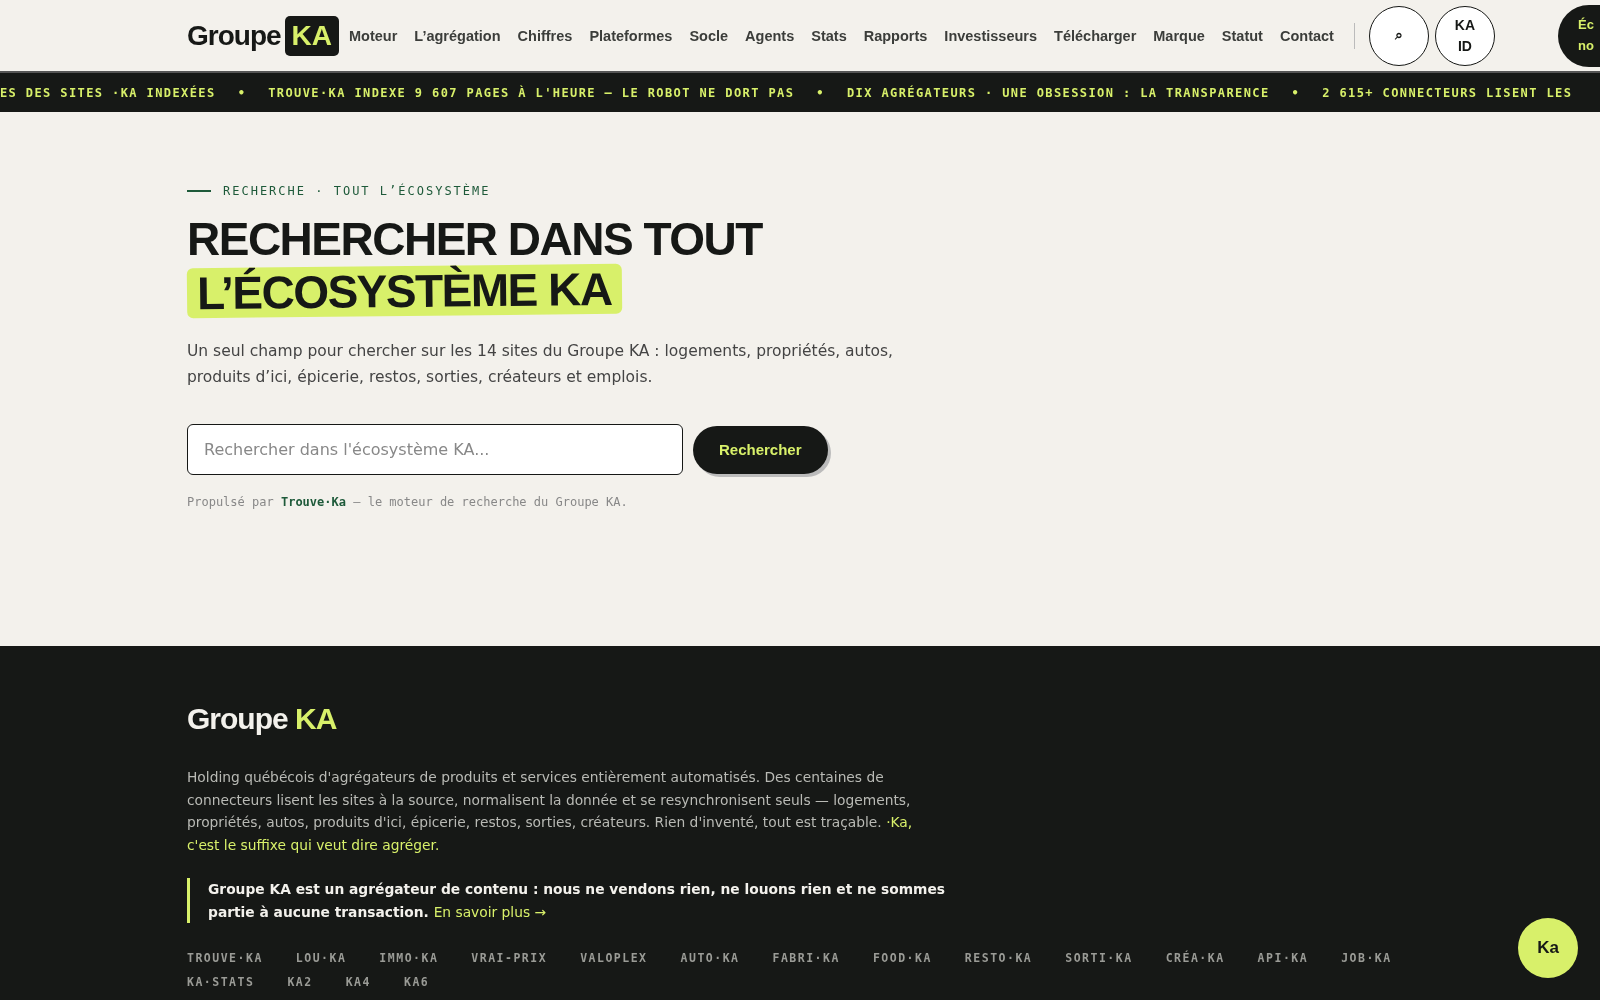 The image size is (1600, 1000). Describe the element at coordinates (358, 982) in the screenshot. I see `site-link: KA4` at that location.